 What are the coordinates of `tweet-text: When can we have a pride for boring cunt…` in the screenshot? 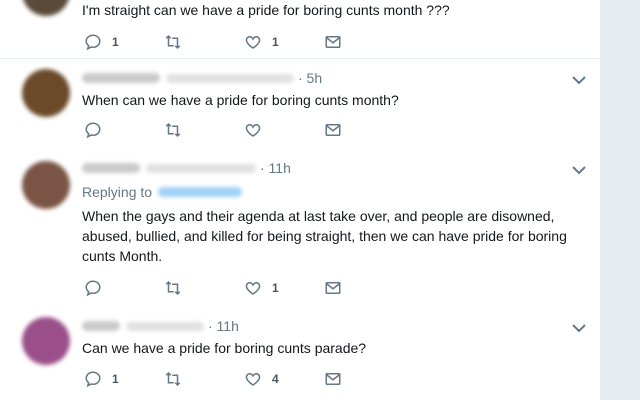 It's located at (240, 100).